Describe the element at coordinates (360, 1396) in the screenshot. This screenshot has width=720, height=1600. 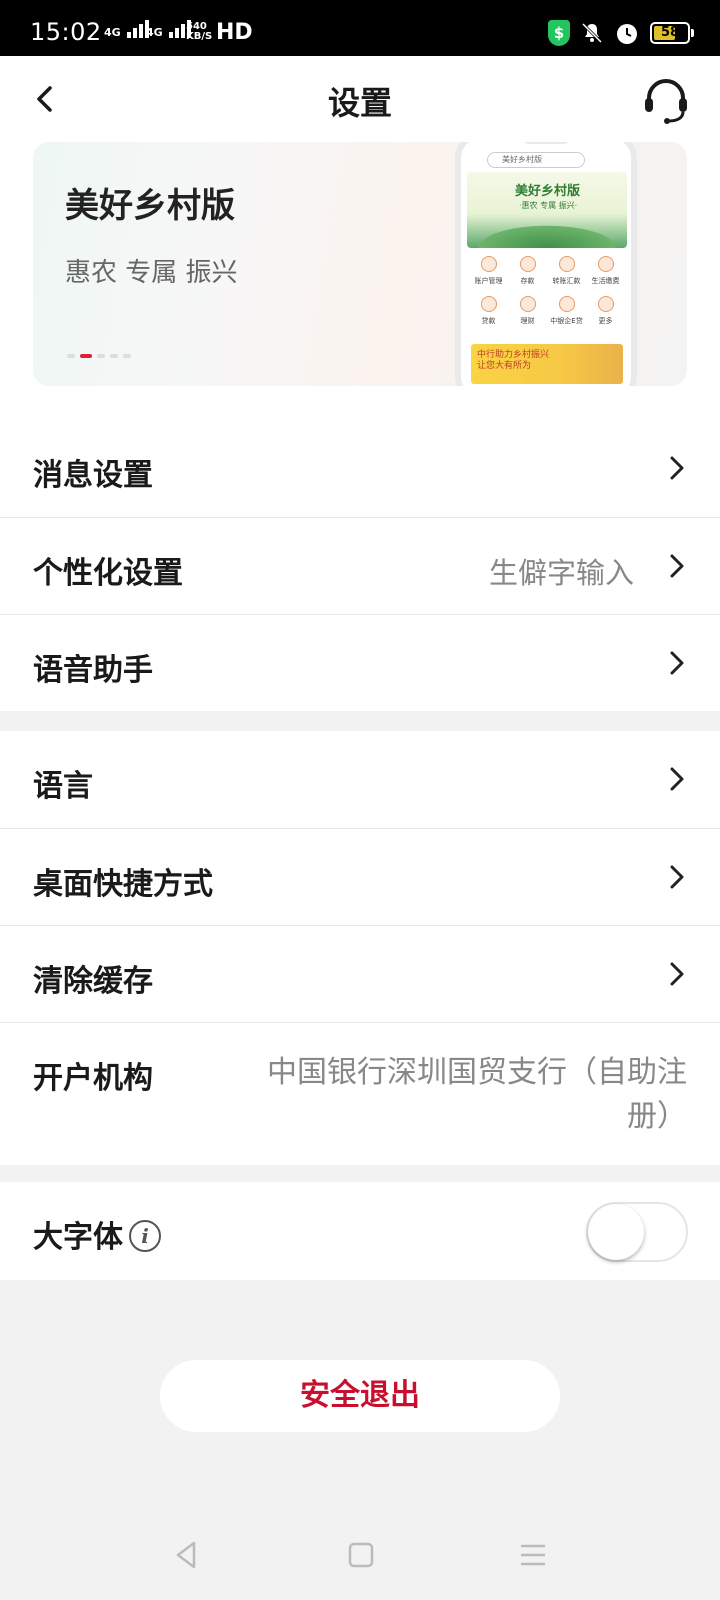
I see `logout-button: 安全退出` at that location.